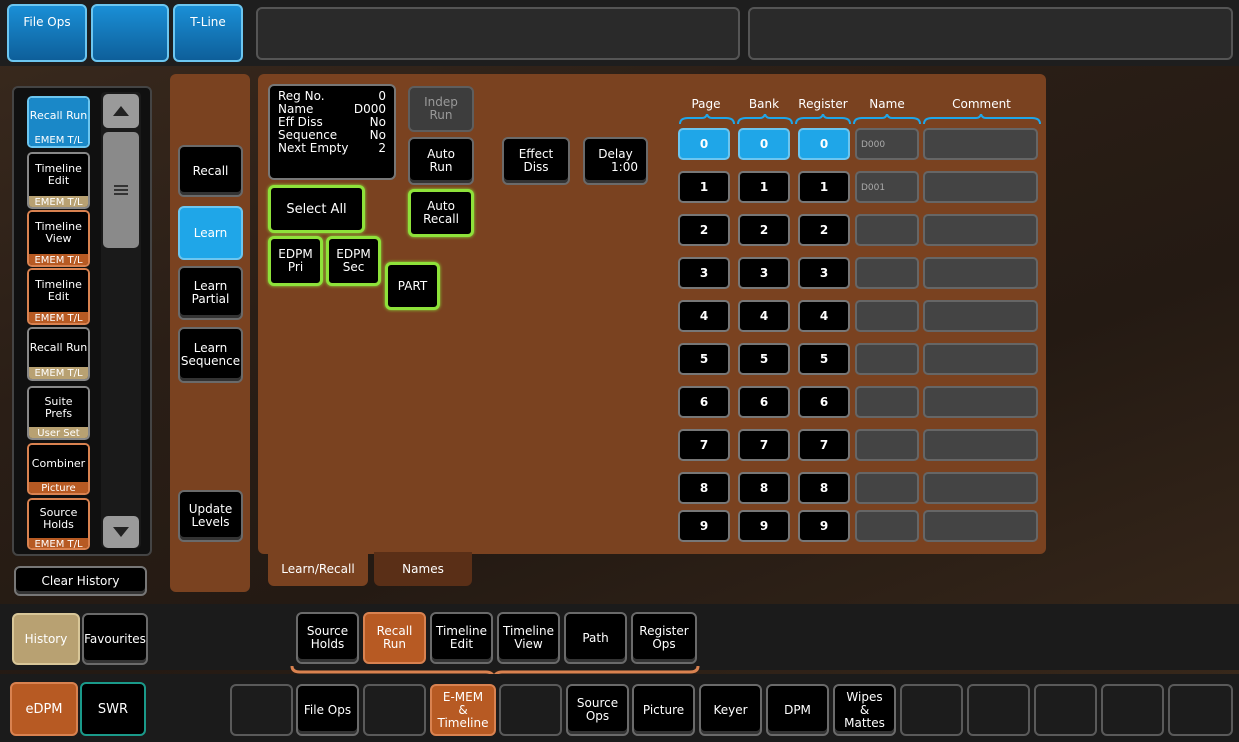 The height and width of the screenshot is (742, 1239). What do you see at coordinates (58, 413) in the screenshot?
I see `history-item: Suite Prefs User Set` at bounding box center [58, 413].